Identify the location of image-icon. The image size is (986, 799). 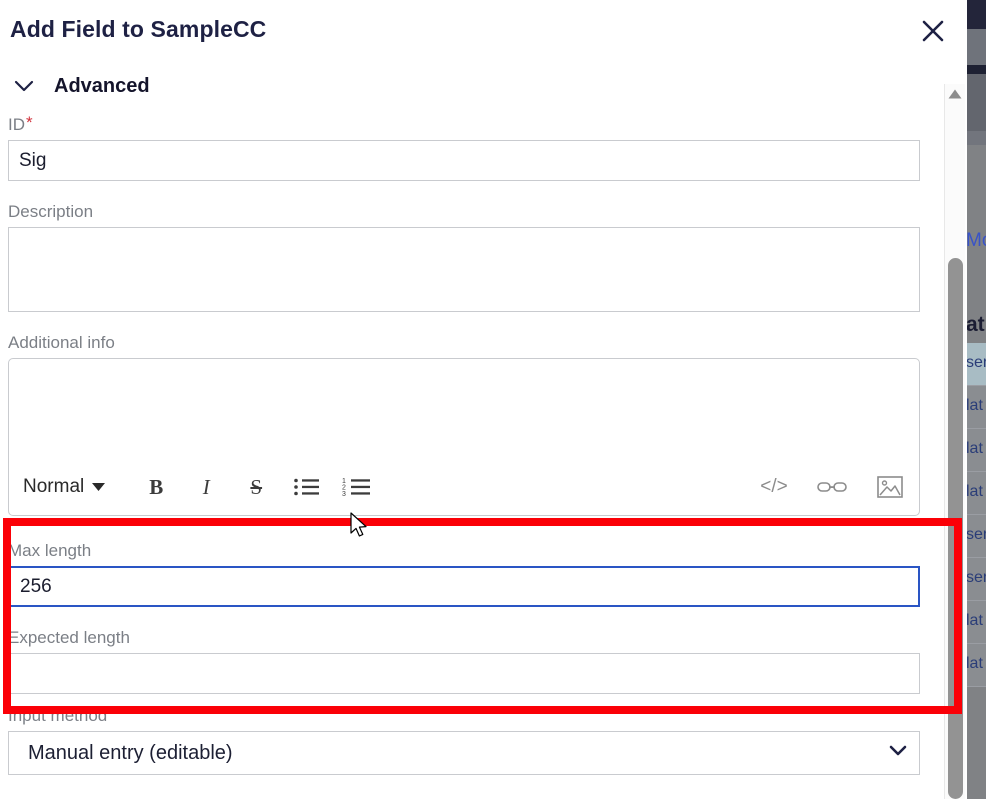
(890, 487).